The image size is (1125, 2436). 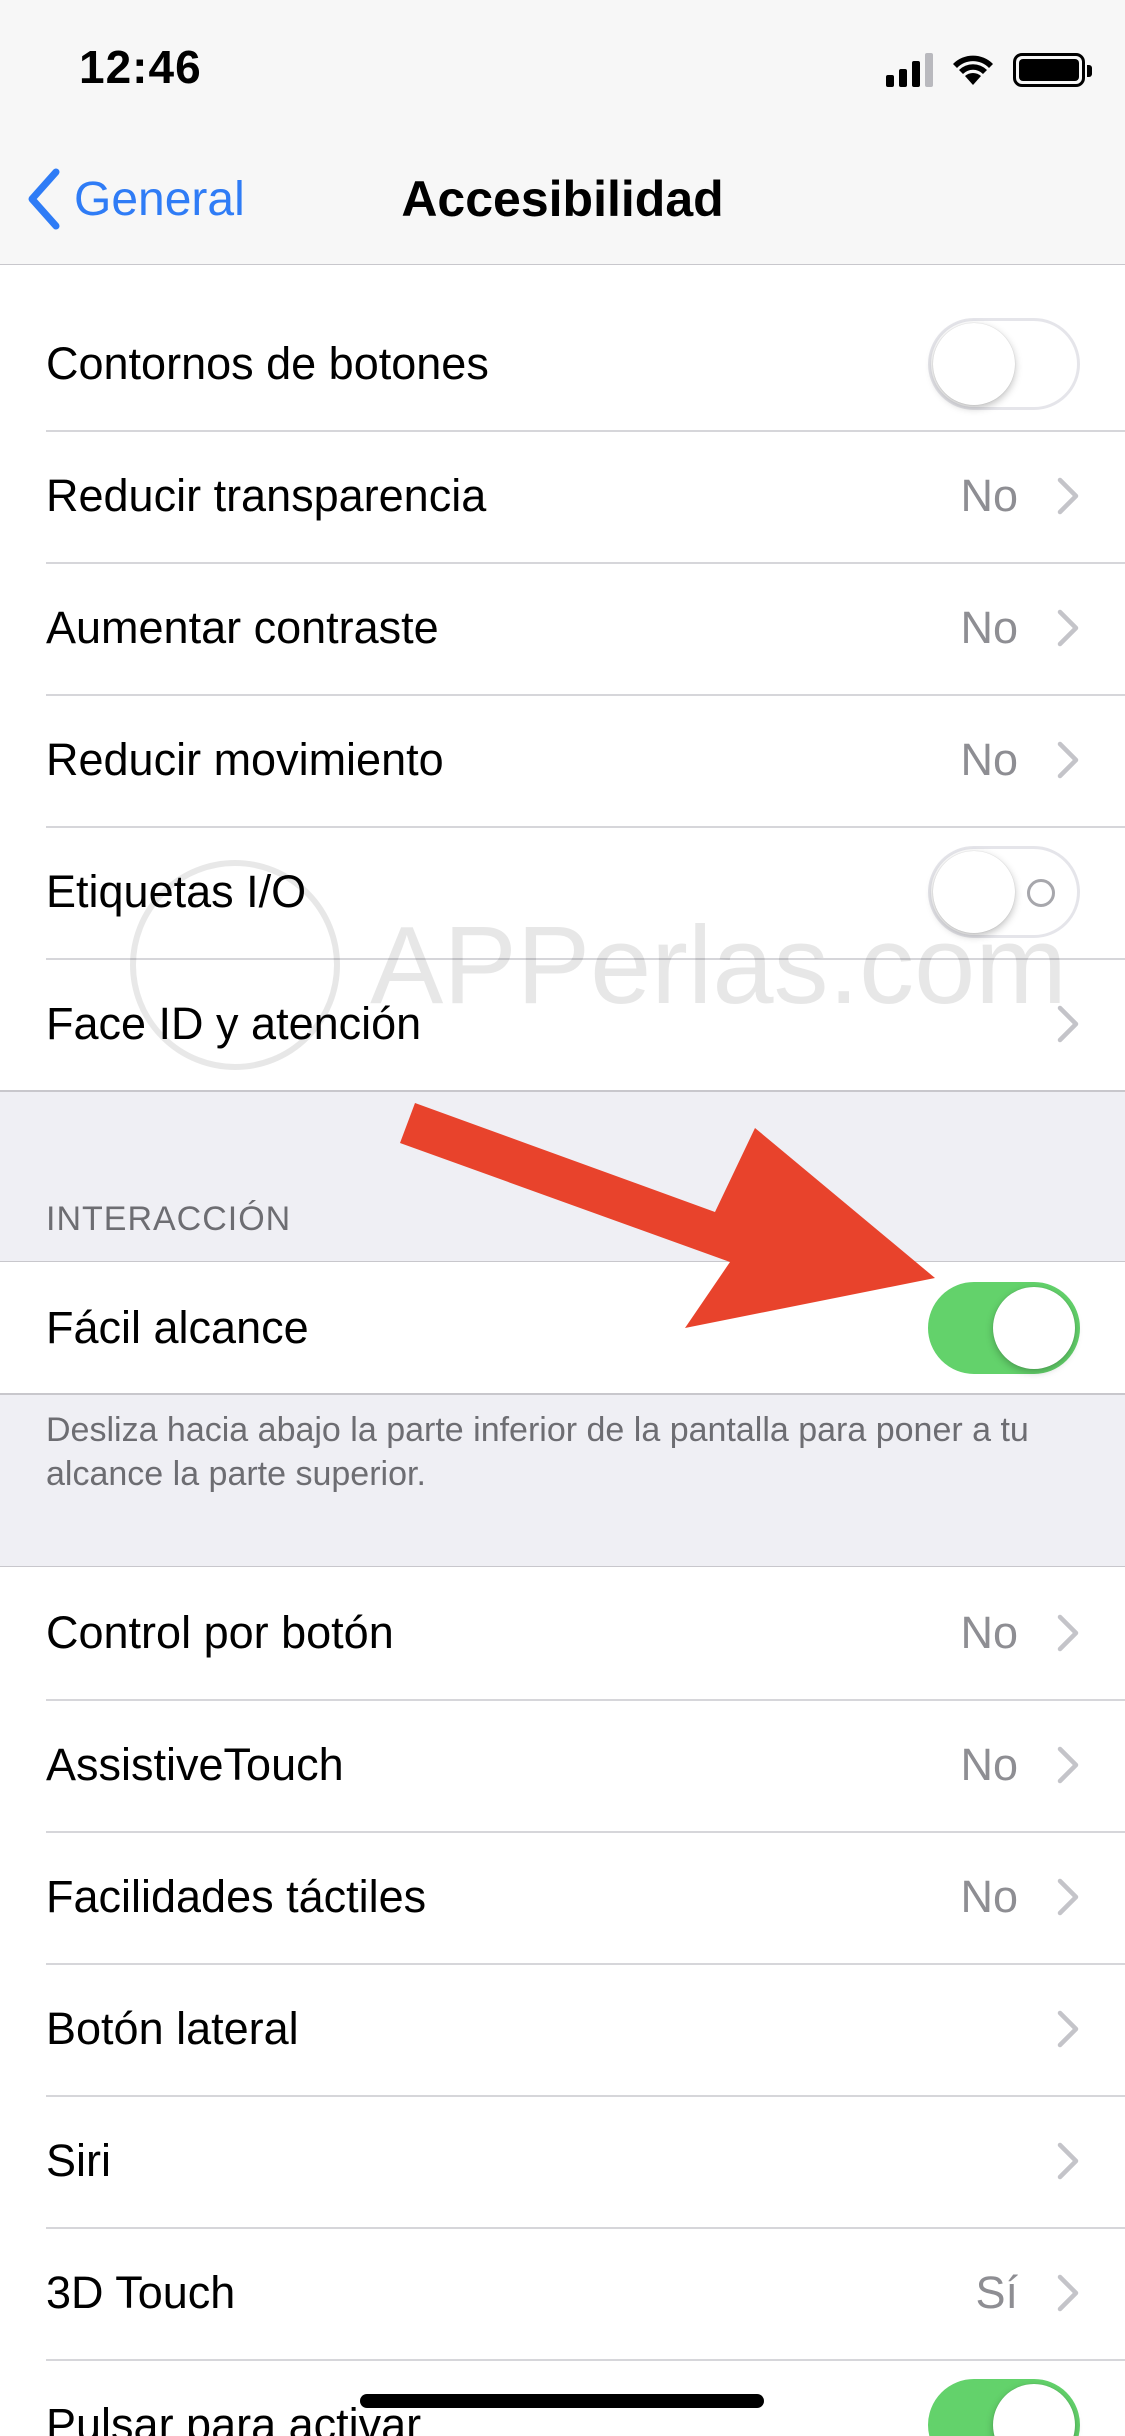 What do you see at coordinates (140, 67) in the screenshot?
I see `status-time: 12:46` at bounding box center [140, 67].